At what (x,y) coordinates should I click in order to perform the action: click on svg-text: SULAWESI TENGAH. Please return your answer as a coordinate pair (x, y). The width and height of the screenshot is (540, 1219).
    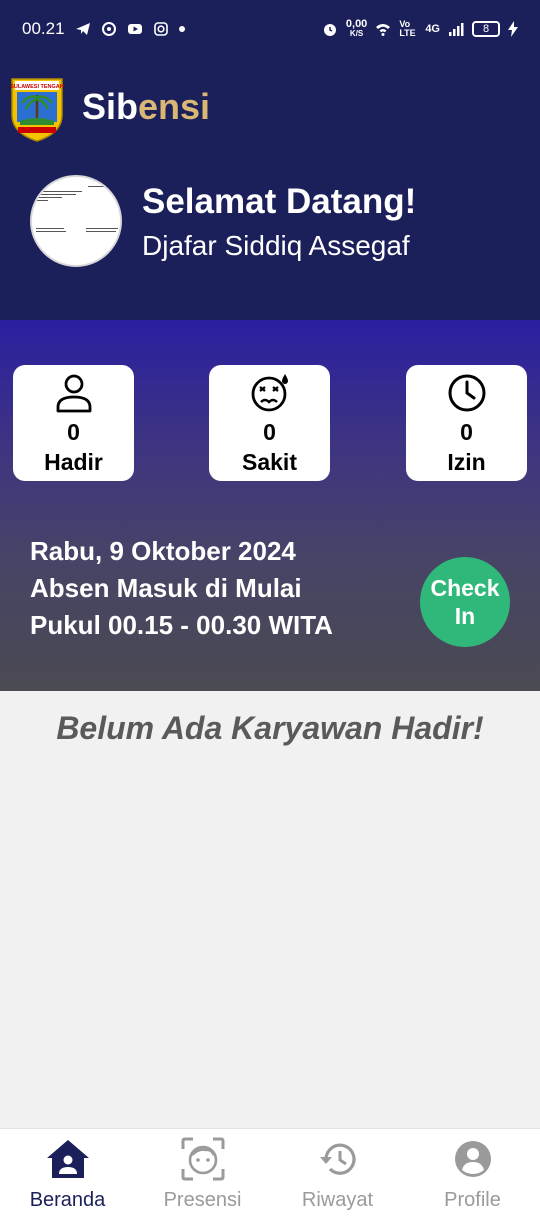
    Looking at the image, I should click on (37, 87).